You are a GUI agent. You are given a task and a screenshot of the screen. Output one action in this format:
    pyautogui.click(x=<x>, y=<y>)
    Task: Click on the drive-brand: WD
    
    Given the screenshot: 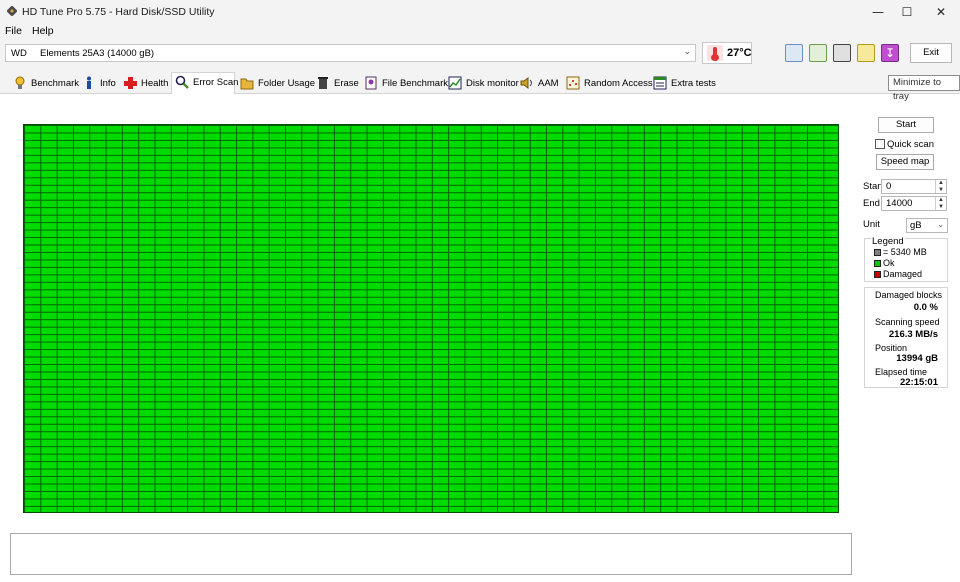 What is the action you would take?
    pyautogui.click(x=19, y=53)
    